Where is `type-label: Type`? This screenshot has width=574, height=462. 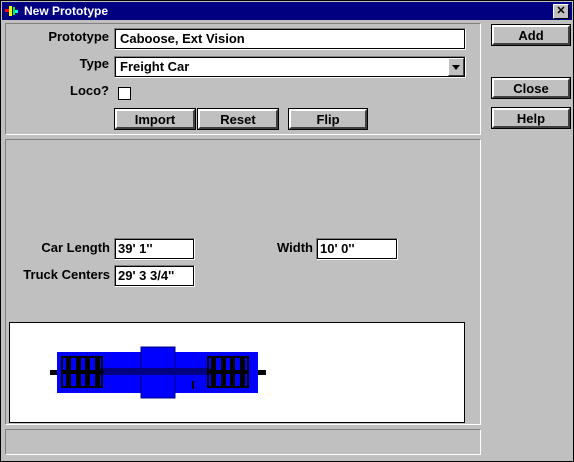
type-label: Type is located at coordinates (94, 63).